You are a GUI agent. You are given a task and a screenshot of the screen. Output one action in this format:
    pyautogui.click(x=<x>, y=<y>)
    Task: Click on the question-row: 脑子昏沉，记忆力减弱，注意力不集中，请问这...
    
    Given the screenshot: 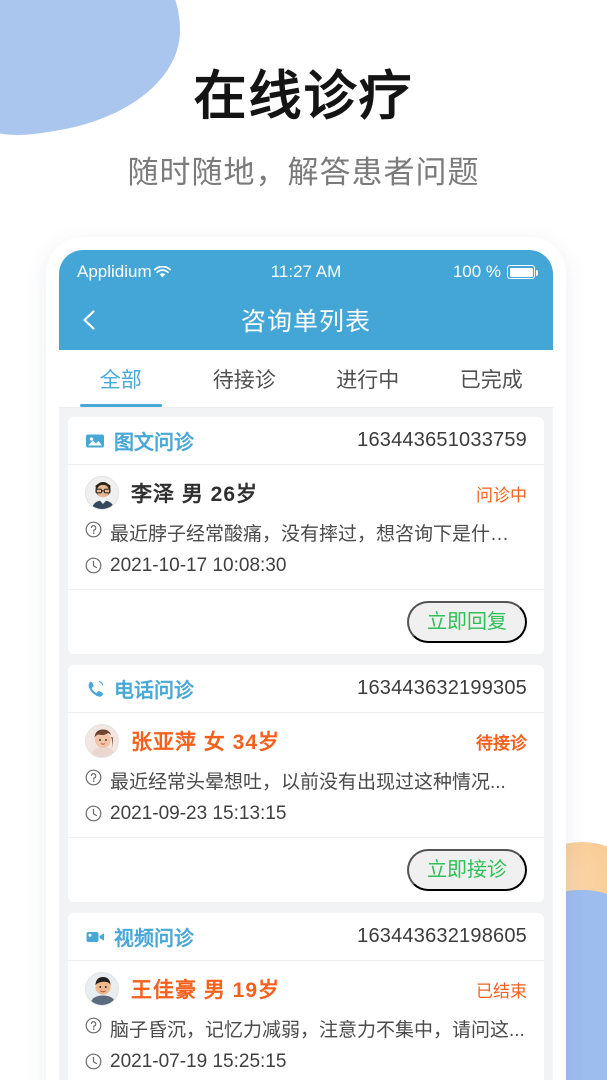 What is the action you would take?
    pyautogui.click(x=306, y=1028)
    